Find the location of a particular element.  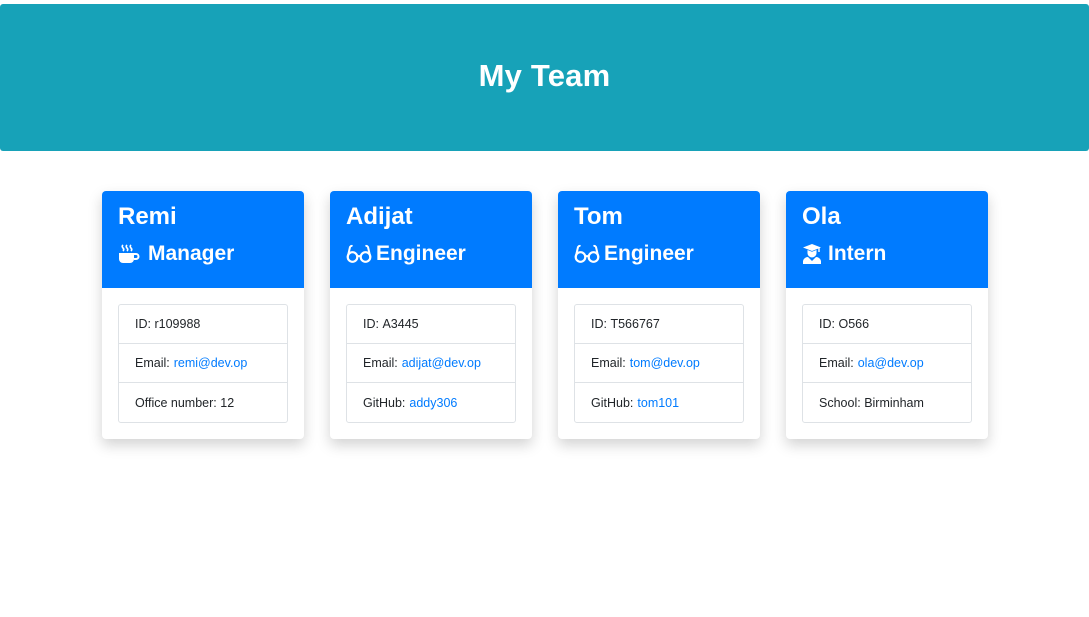

github-link: tom101 is located at coordinates (658, 403).